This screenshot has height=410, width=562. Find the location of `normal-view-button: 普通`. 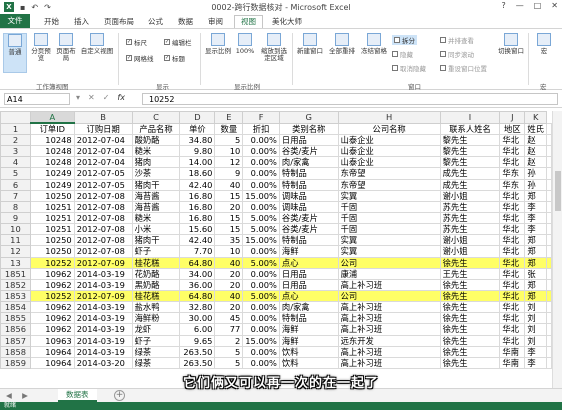

normal-view-button: 普通 is located at coordinates (15, 53).